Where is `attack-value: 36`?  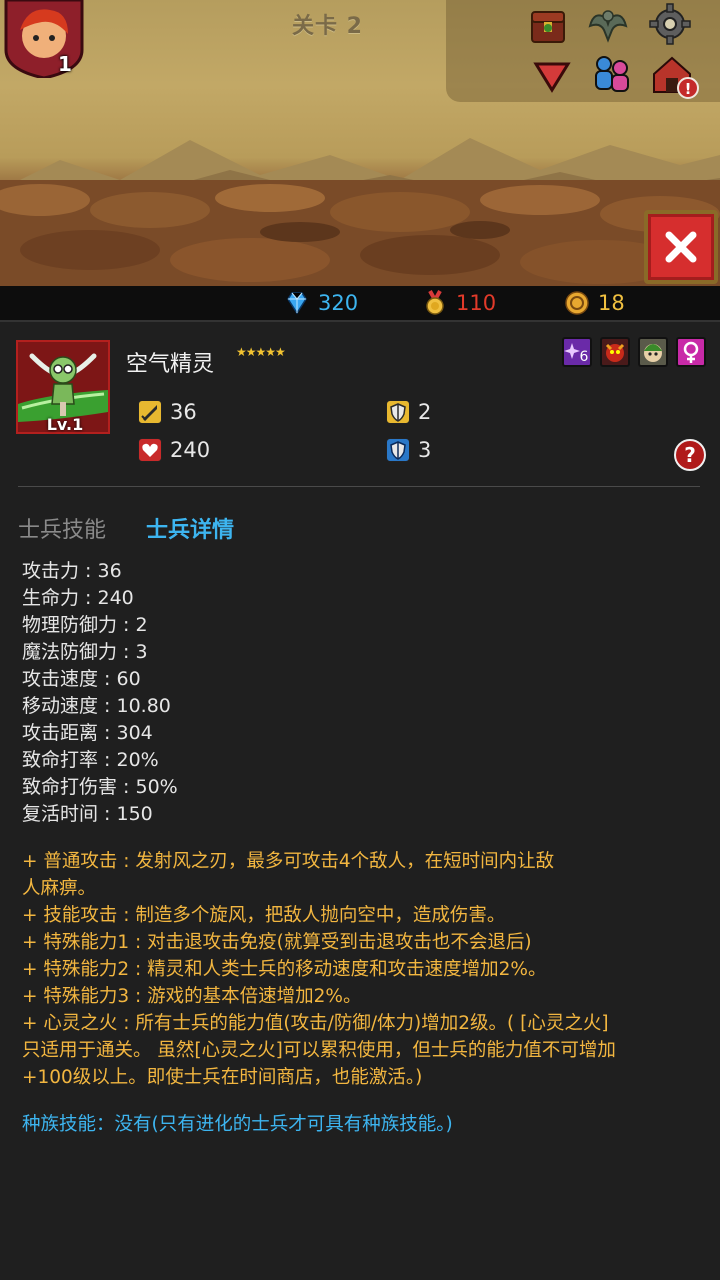 attack-value: 36 is located at coordinates (183, 412).